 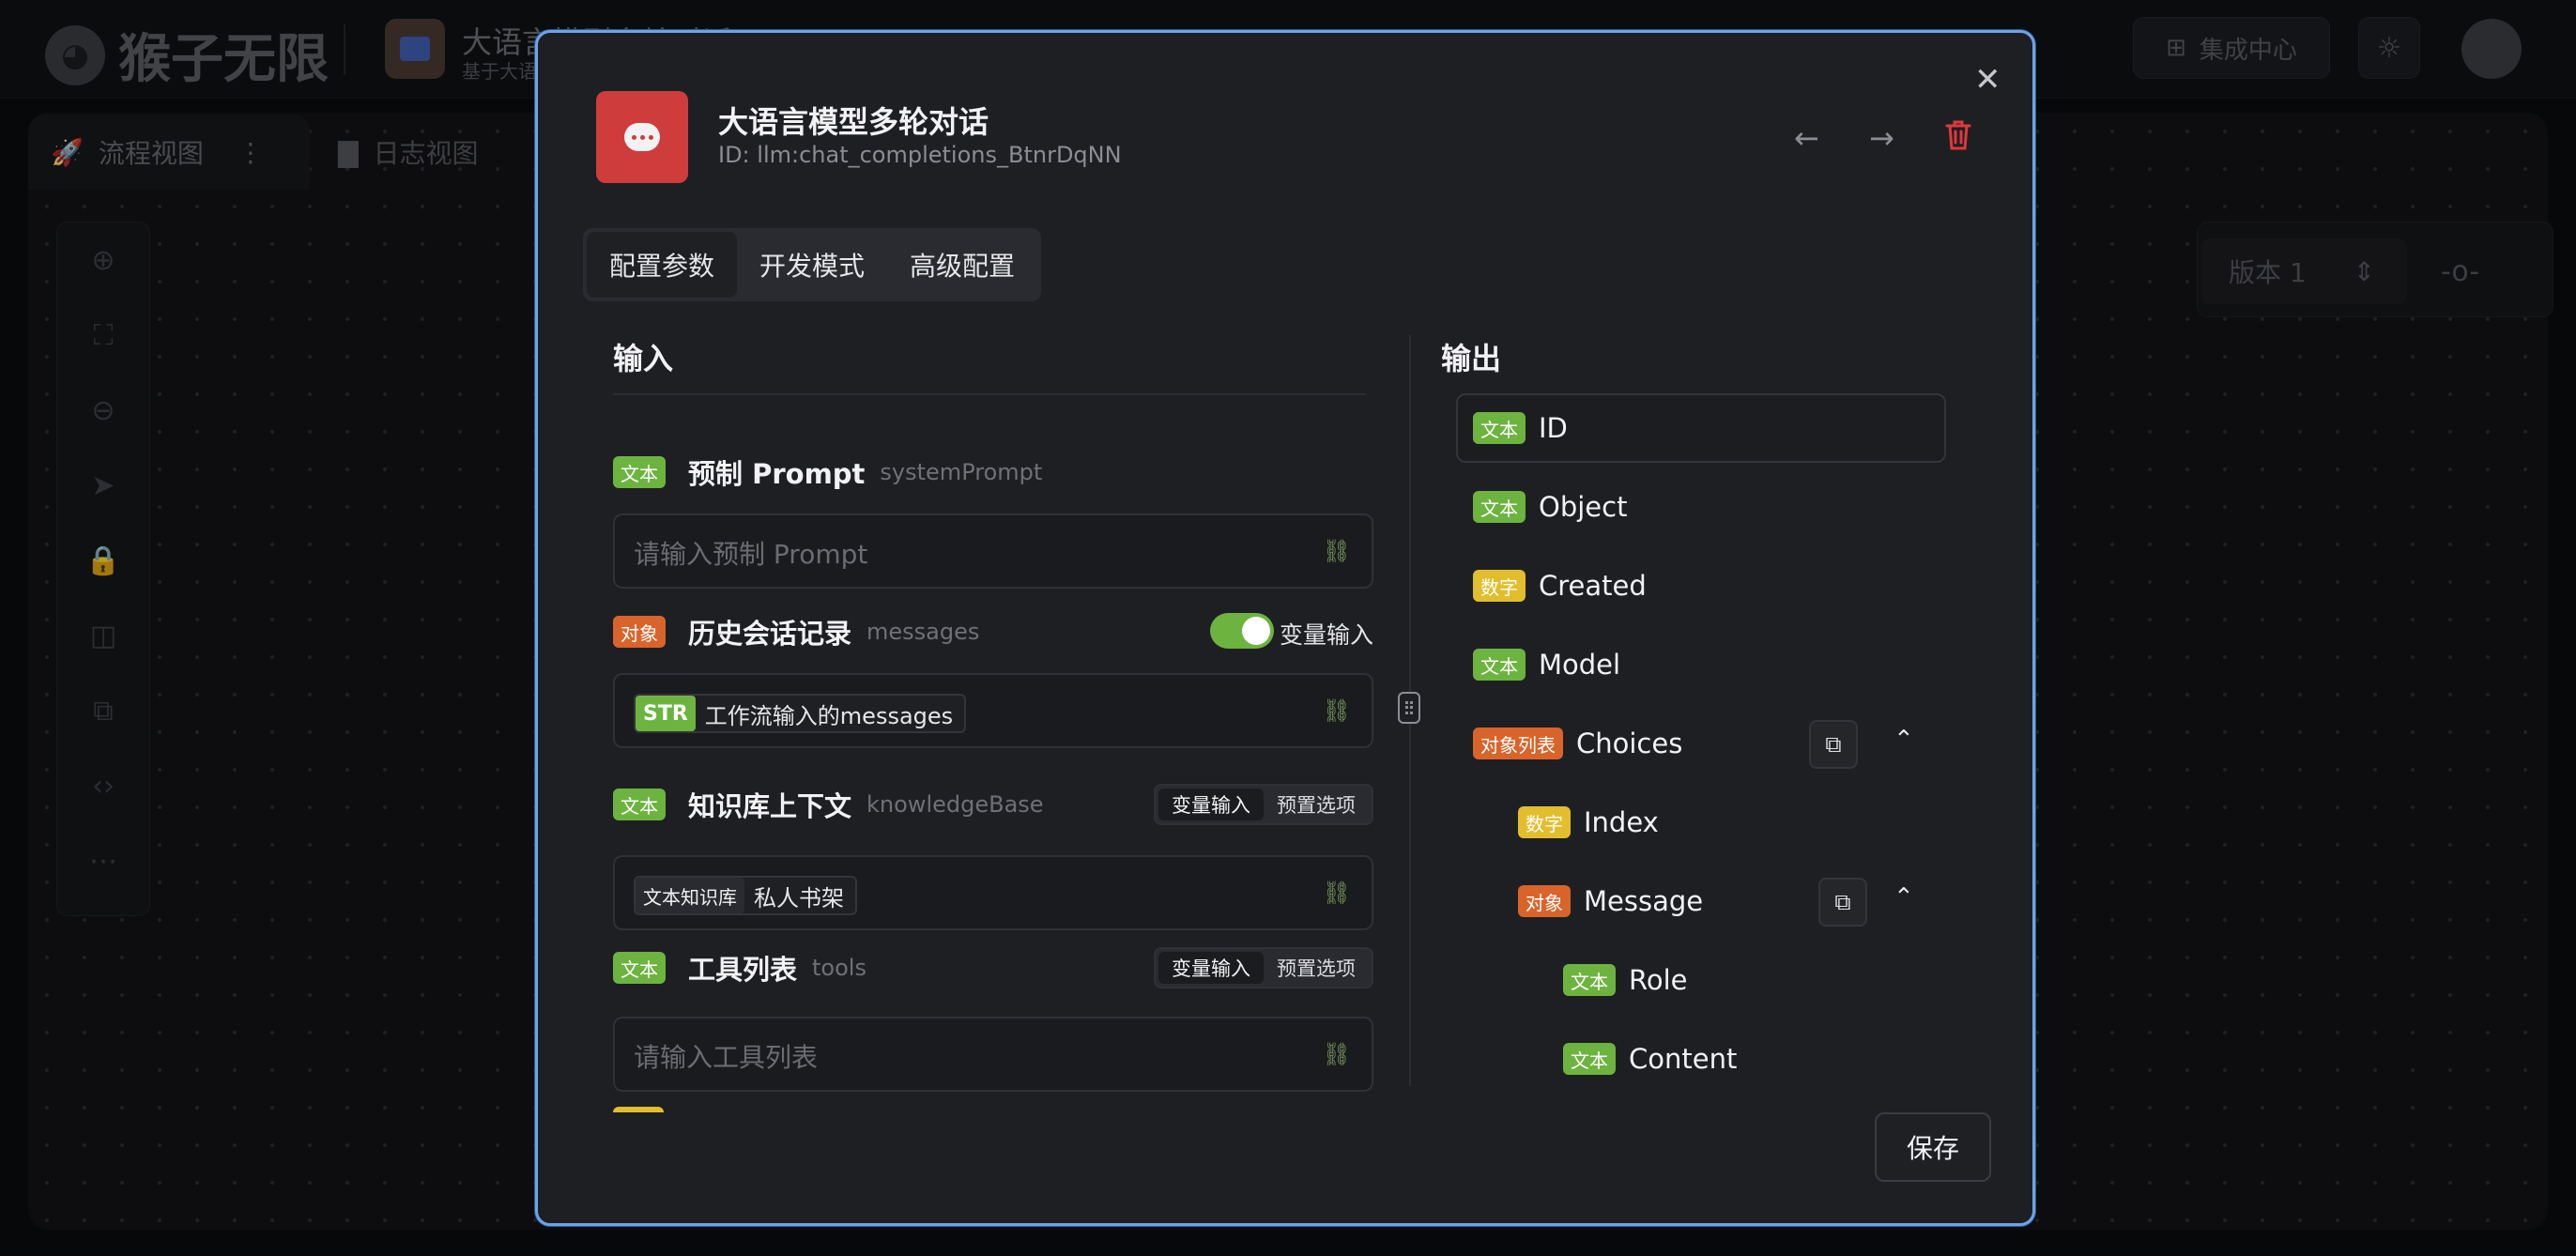 I want to click on node-title: 大语言模型多轮对话, so click(x=853, y=122).